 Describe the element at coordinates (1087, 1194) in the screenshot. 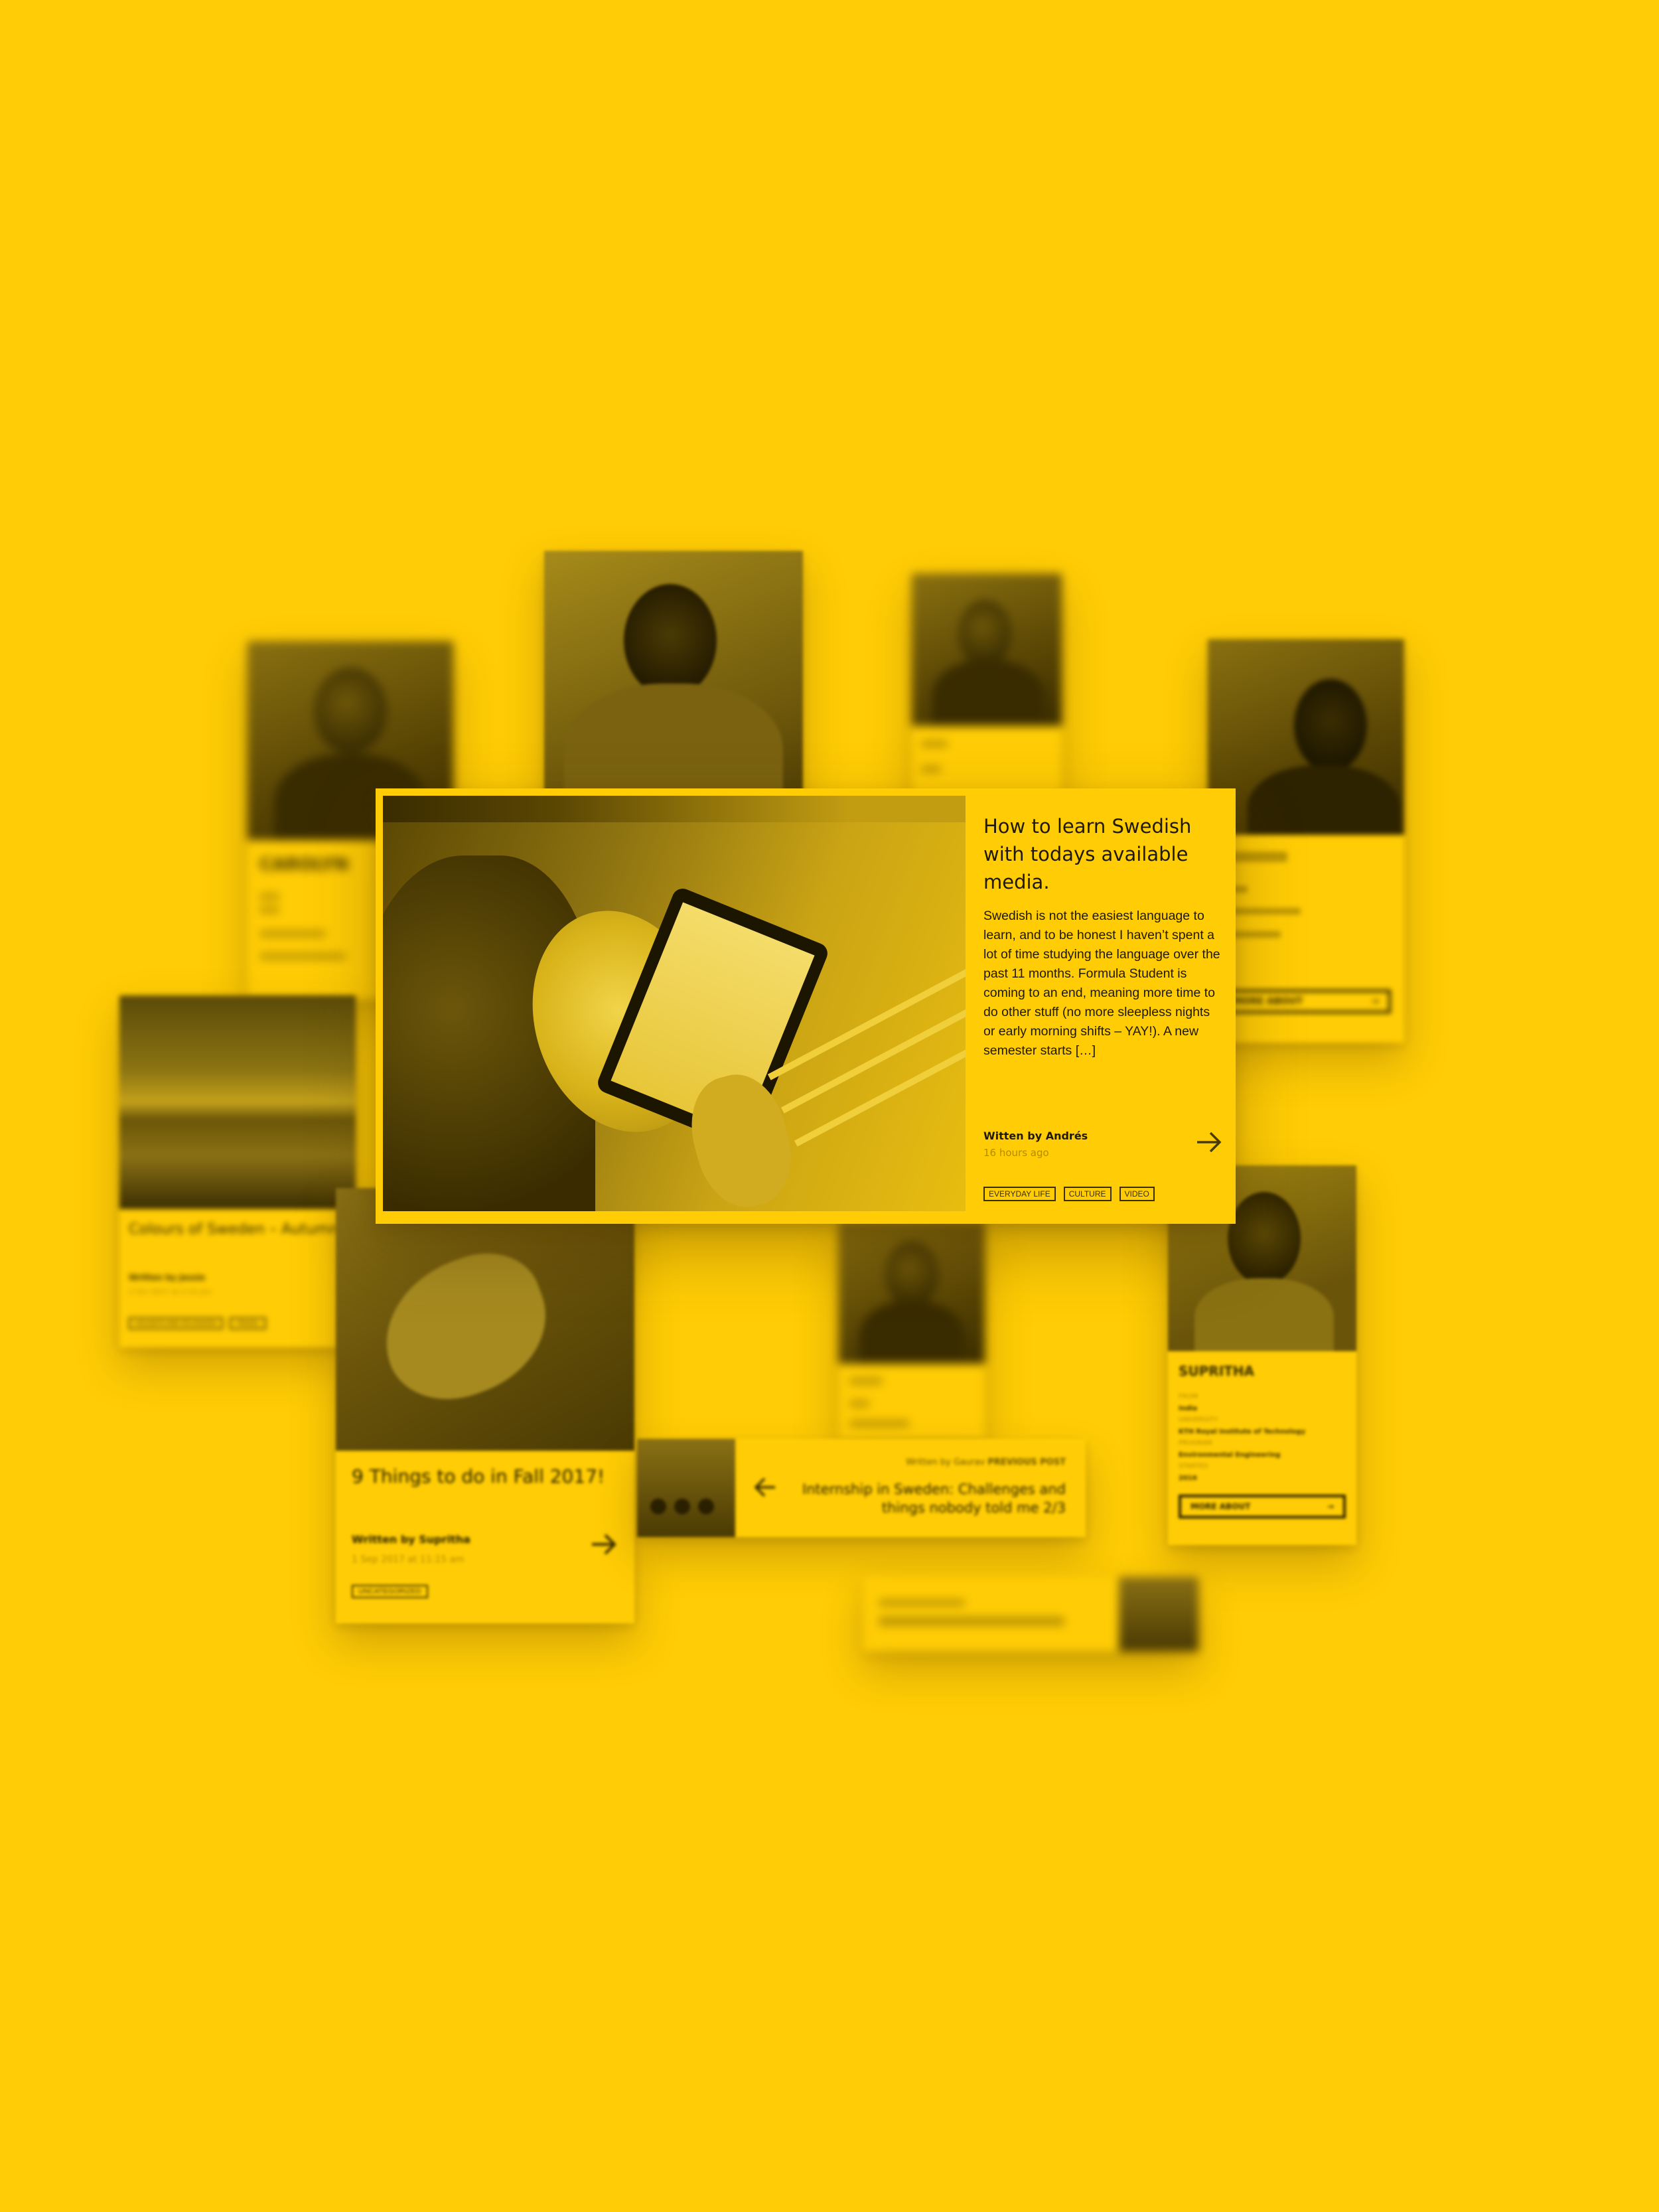

I see `tag-culture: CULTURE` at that location.